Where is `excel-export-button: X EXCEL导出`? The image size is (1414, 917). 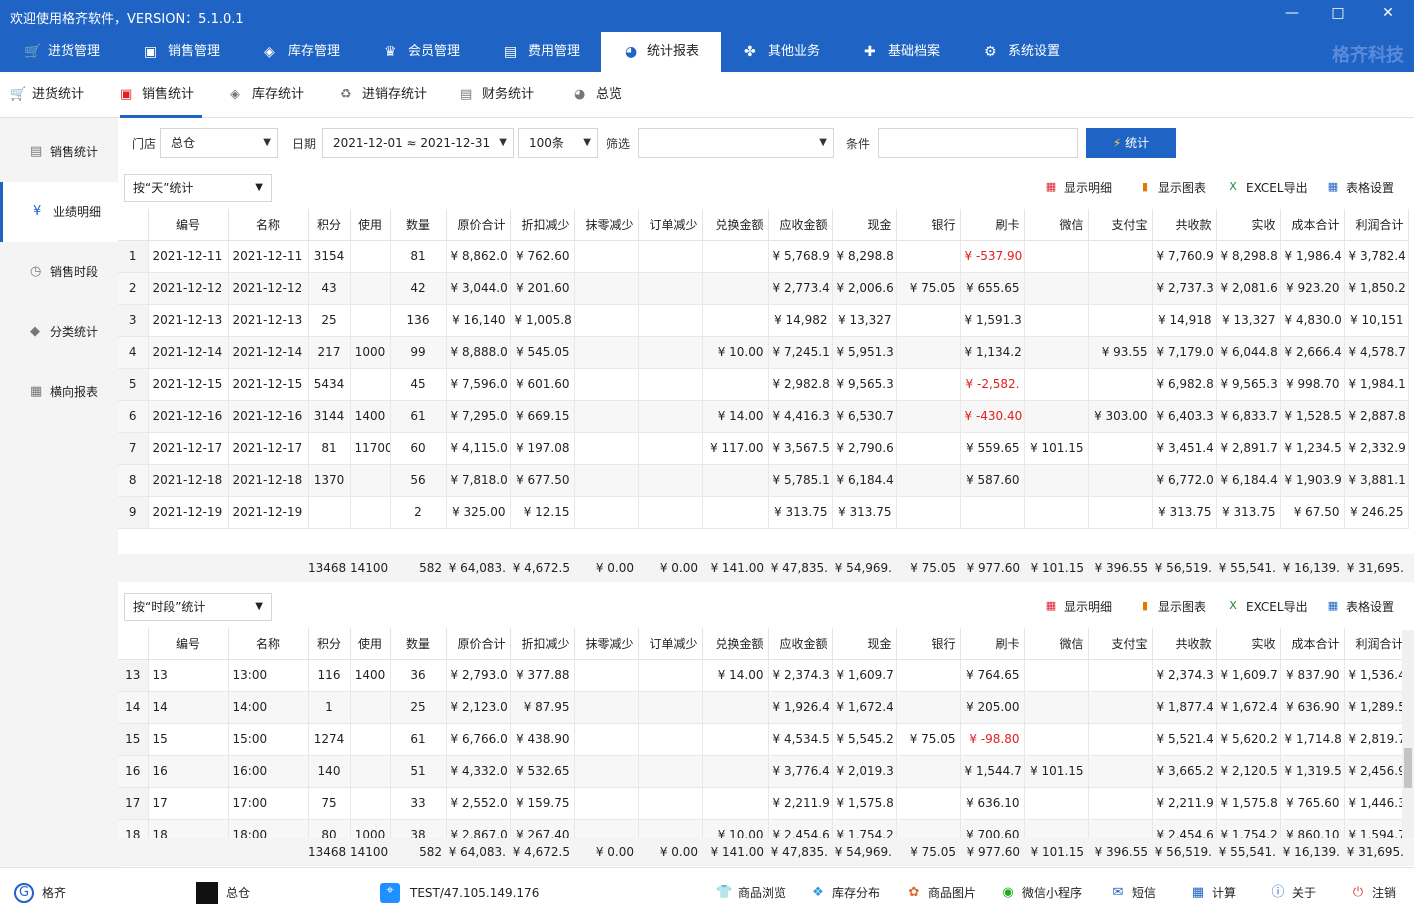 excel-export-button: X EXCEL导出 is located at coordinates (1266, 188).